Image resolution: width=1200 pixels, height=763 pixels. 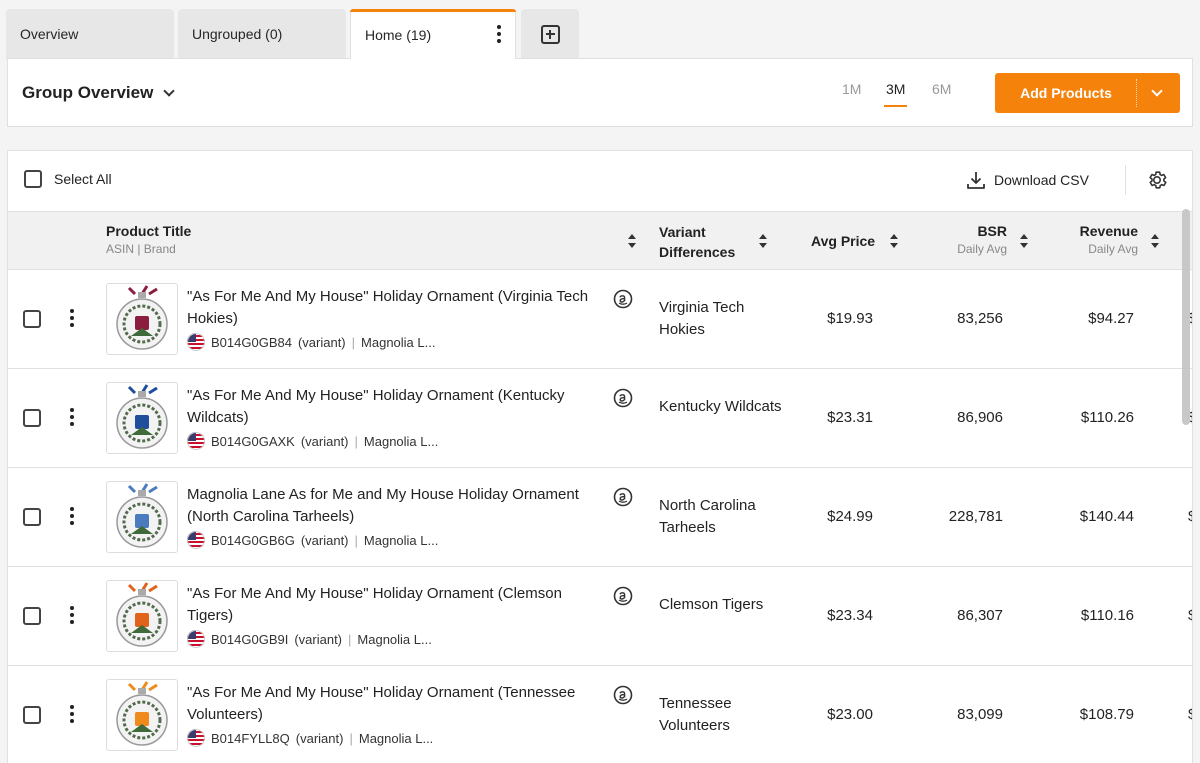 I want to click on select-all-label: Select All, so click(x=83, y=179).